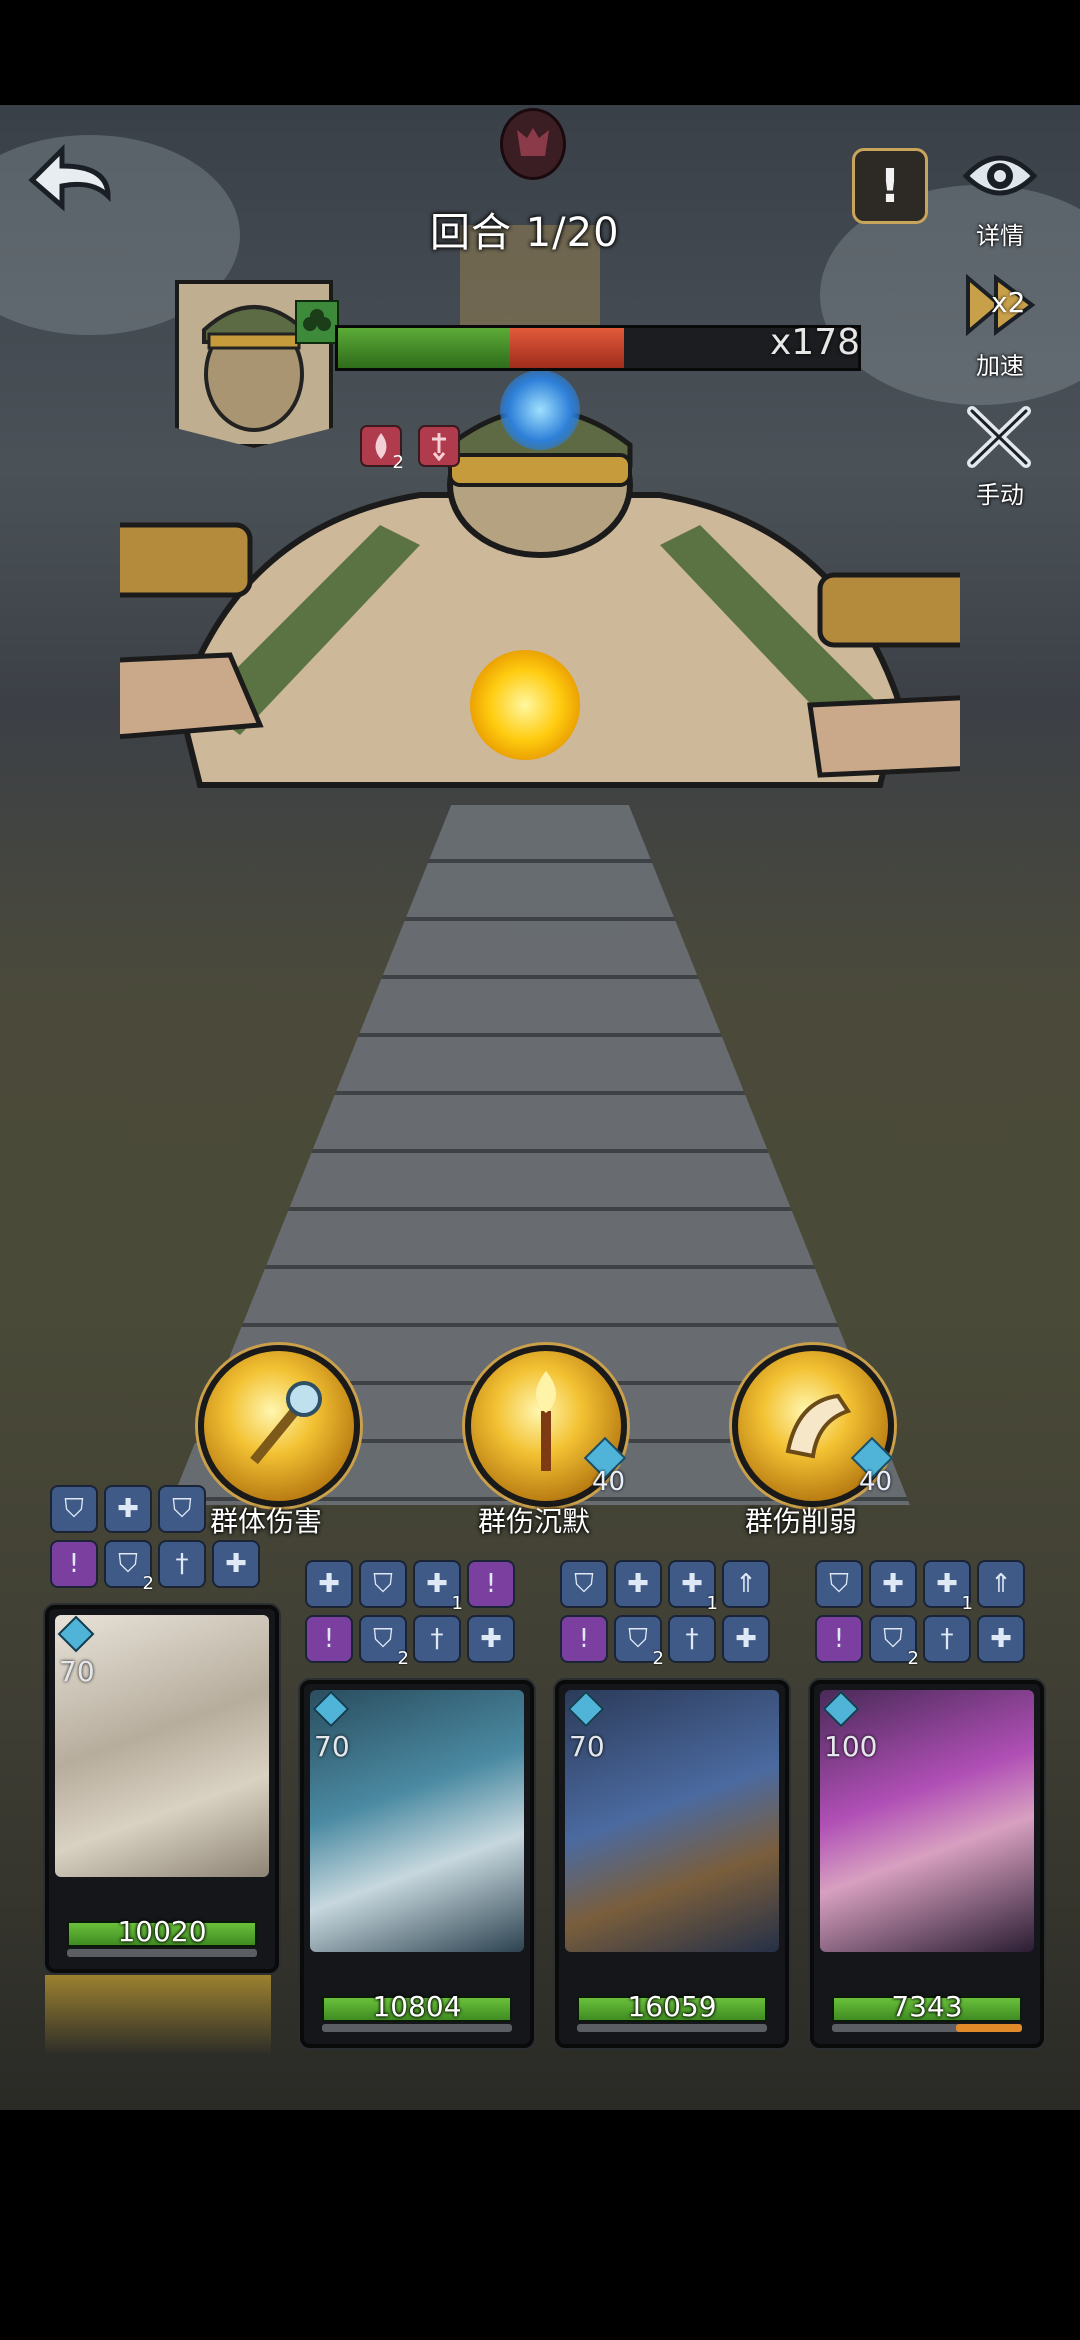 Image resolution: width=1080 pixels, height=2340 pixels. I want to click on round-counter: 回合 1/20, so click(525, 233).